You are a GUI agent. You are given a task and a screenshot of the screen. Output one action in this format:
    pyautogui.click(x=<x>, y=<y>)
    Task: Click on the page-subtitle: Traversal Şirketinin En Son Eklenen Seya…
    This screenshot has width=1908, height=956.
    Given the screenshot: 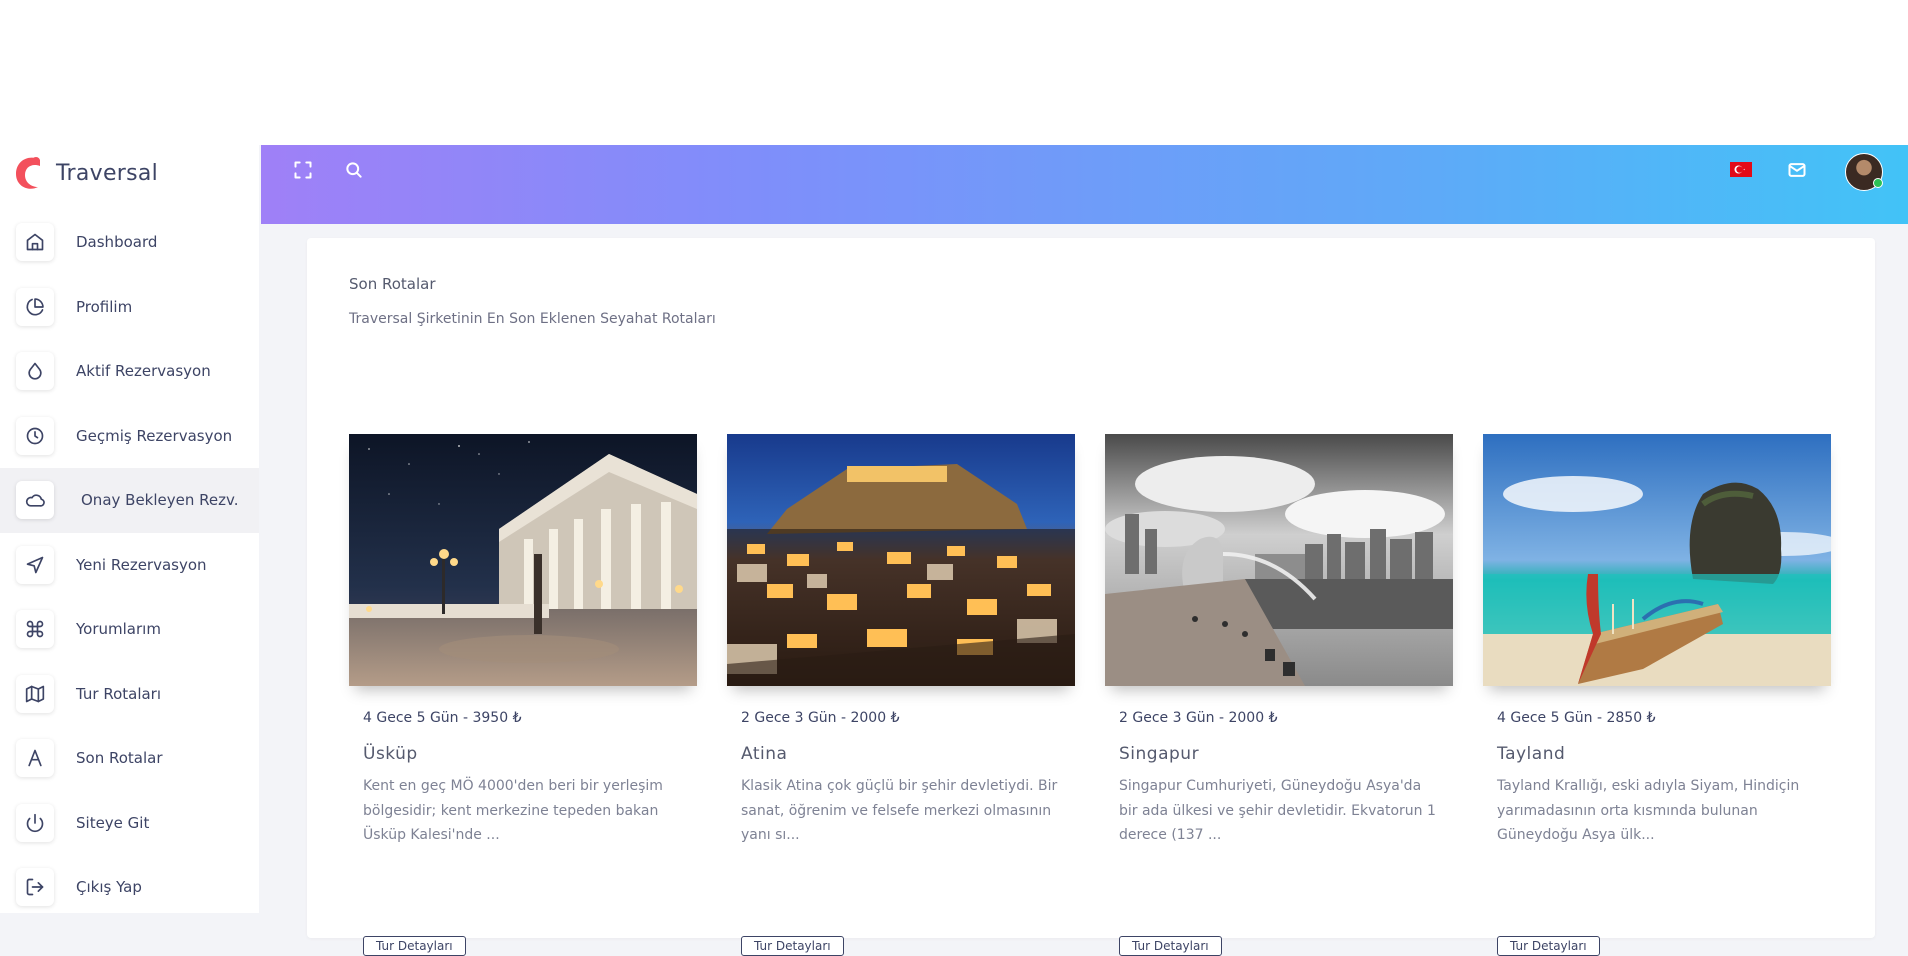 What is the action you would take?
    pyautogui.click(x=532, y=319)
    